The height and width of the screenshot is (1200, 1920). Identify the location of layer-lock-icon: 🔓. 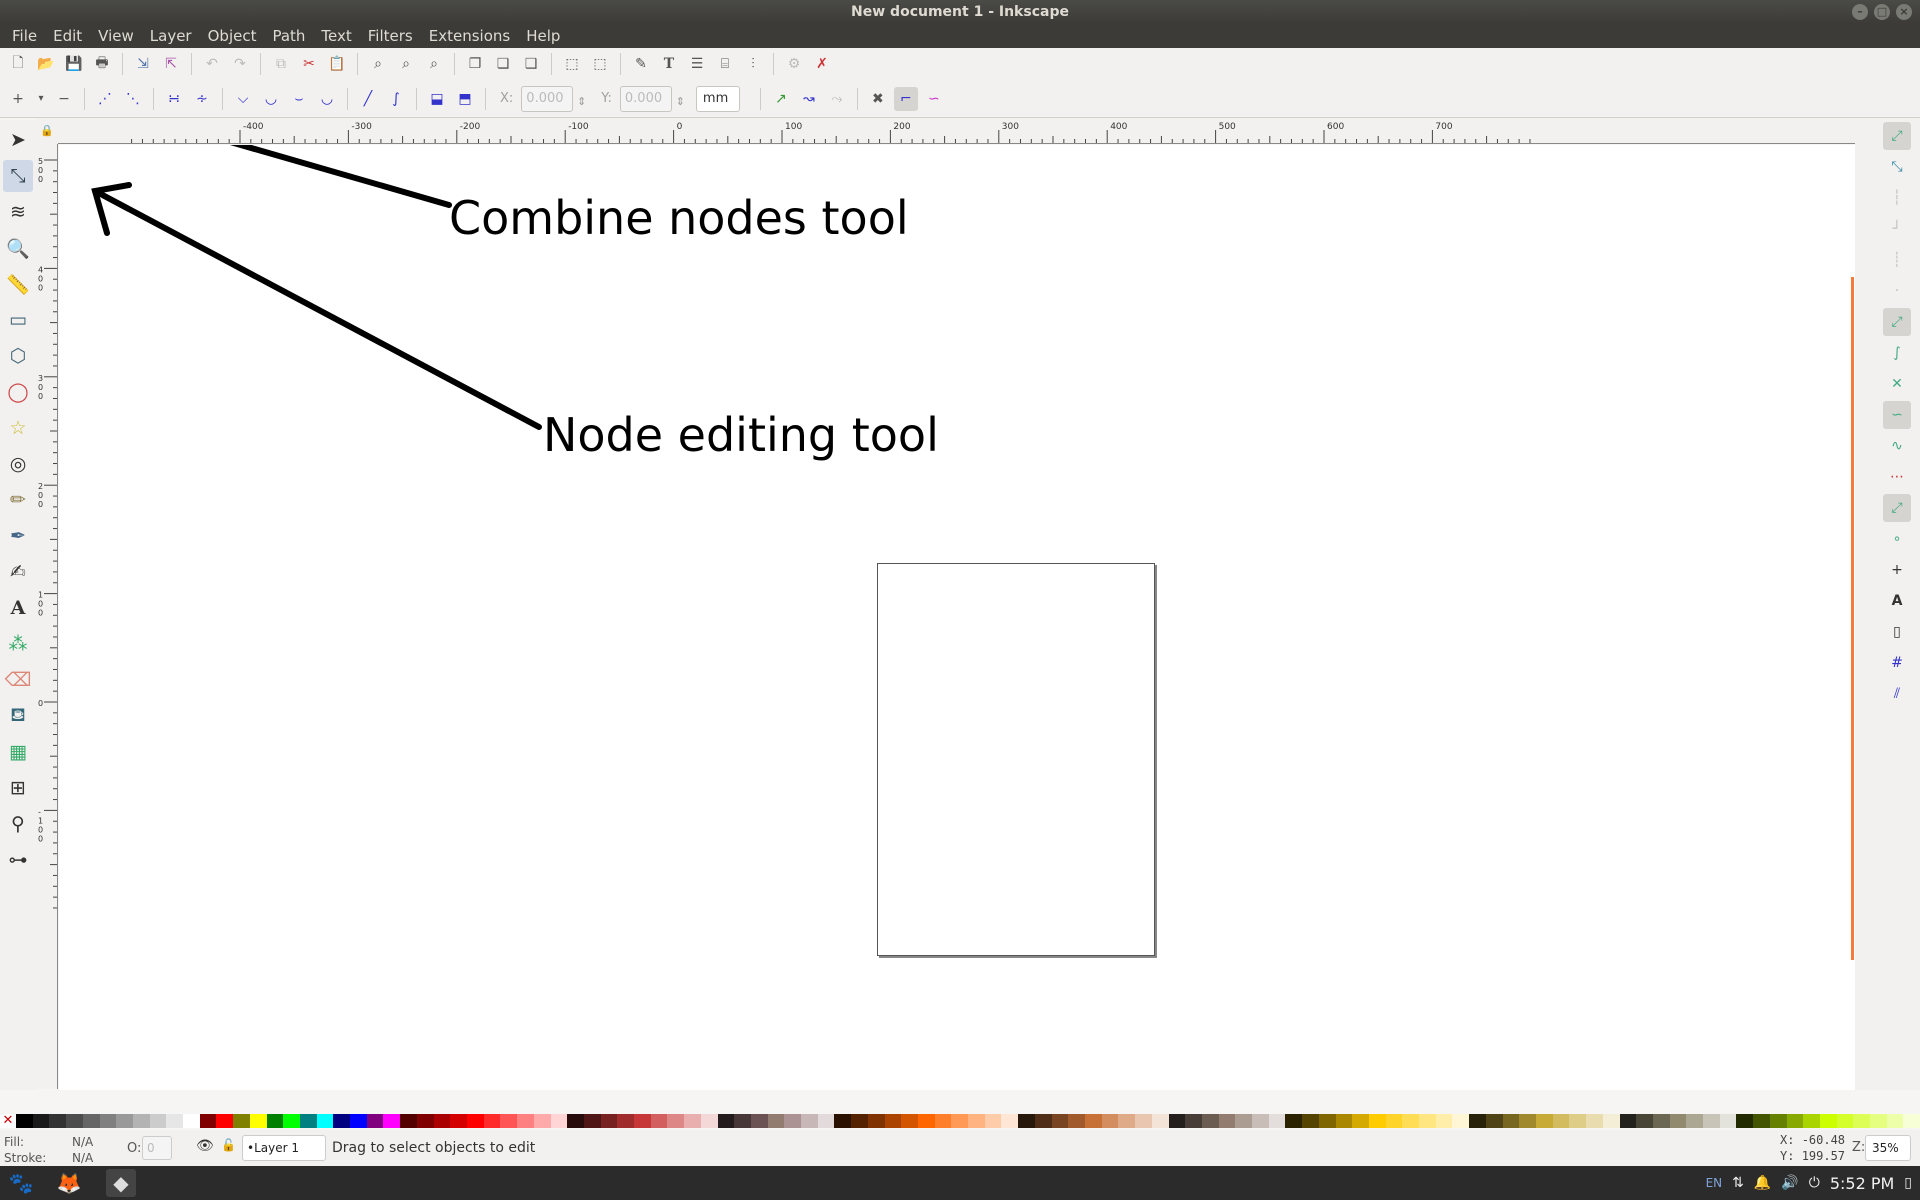
(228, 1145).